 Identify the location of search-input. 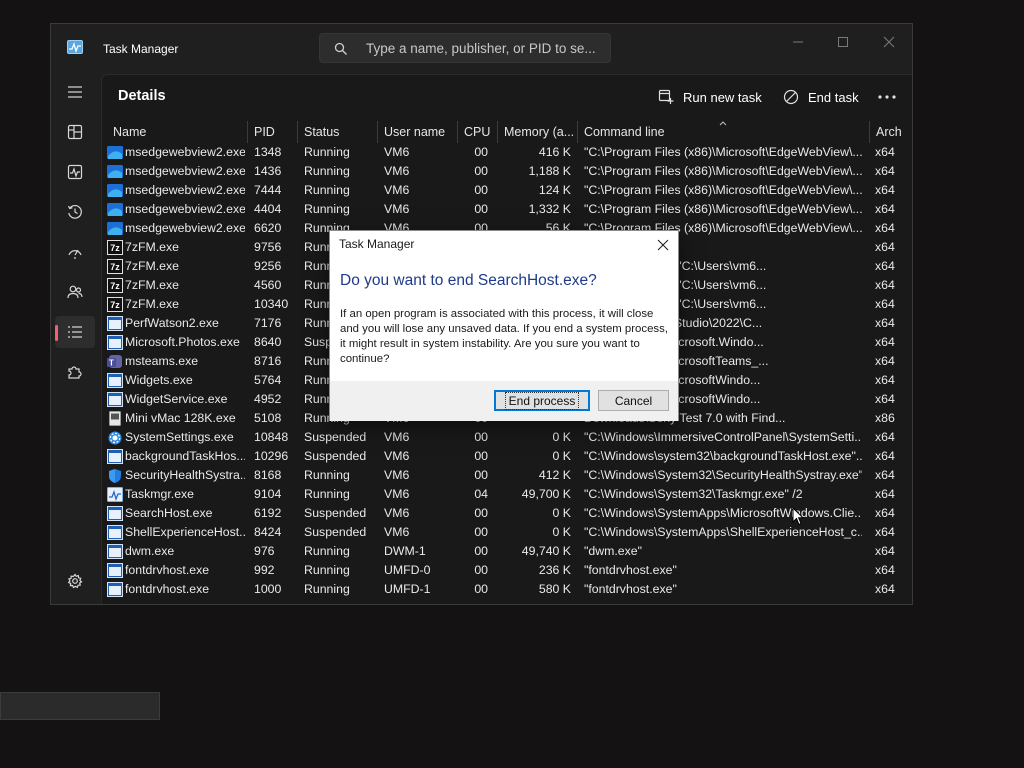
(484, 48).